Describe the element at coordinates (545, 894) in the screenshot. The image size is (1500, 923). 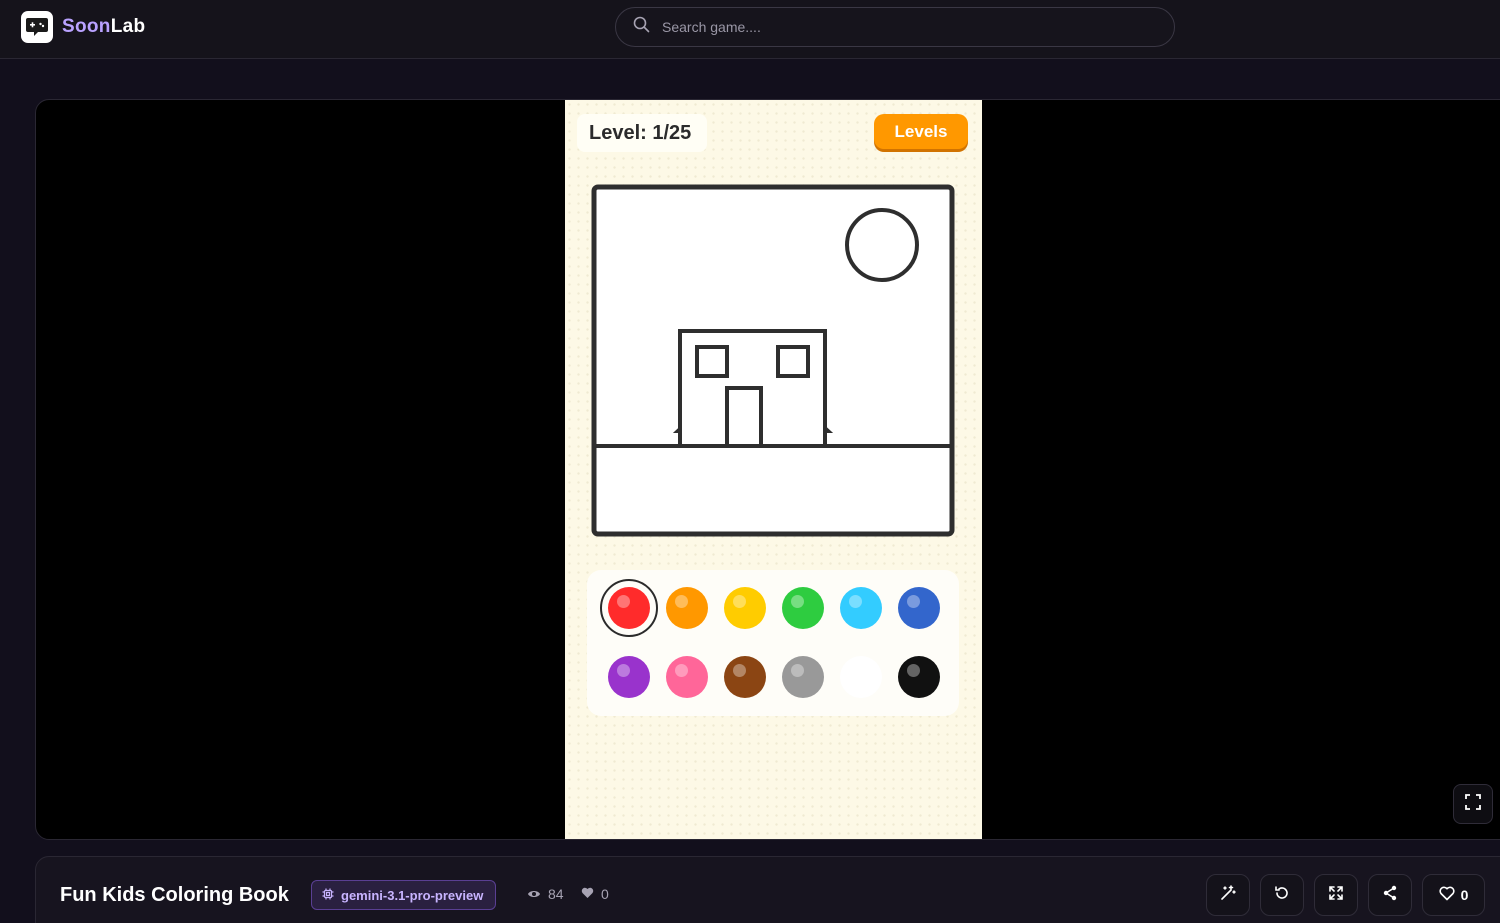
I see `views-stat: 84` at that location.